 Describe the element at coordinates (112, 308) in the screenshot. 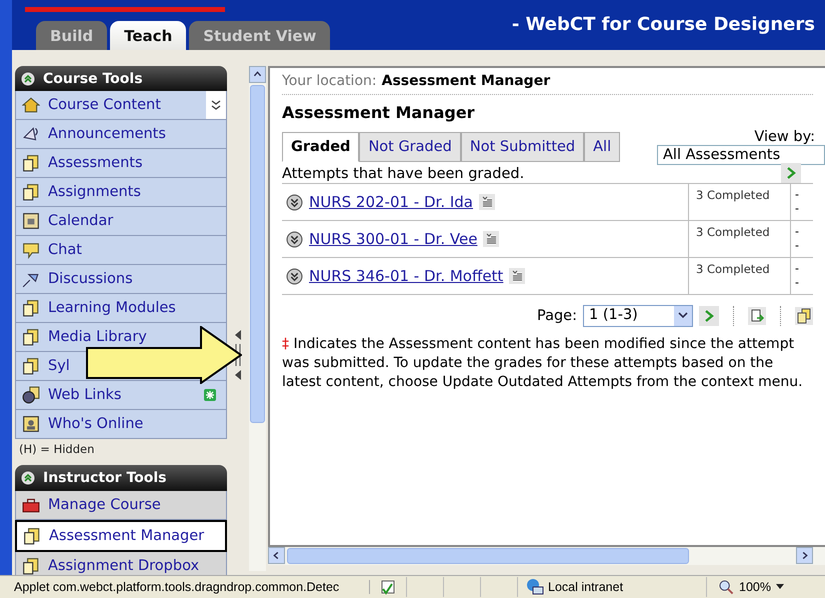

I see `tool-label: Learning Modules` at that location.